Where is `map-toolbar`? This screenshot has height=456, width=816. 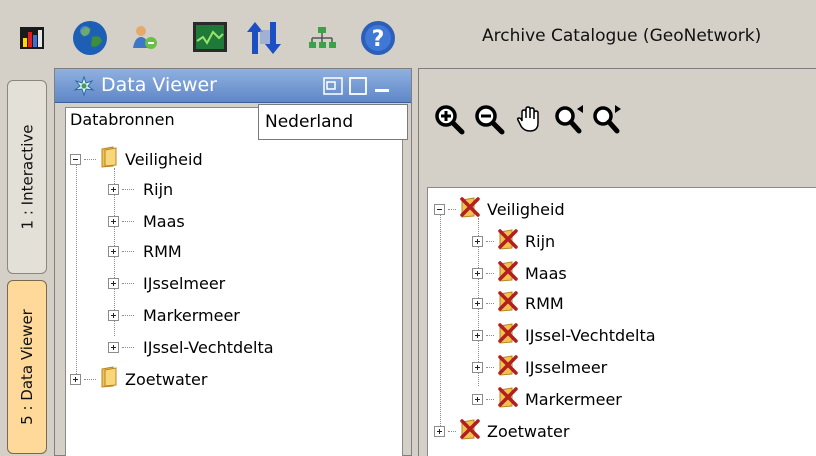
map-toolbar is located at coordinates (617, 120).